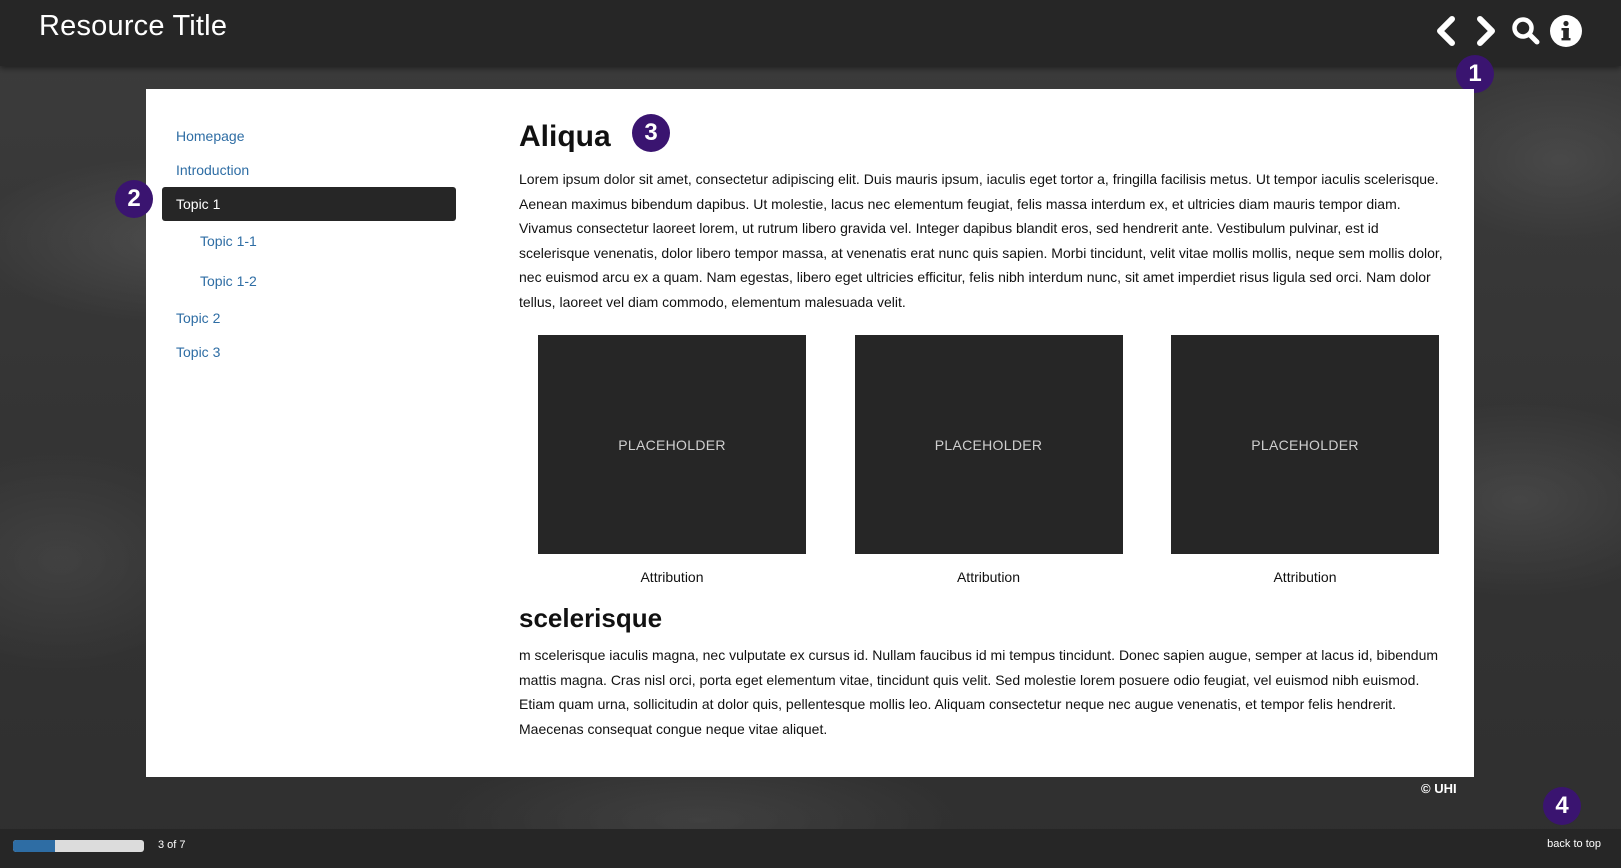 This screenshot has width=1621, height=868. What do you see at coordinates (133, 26) in the screenshot?
I see `resource-title: Resource Title` at bounding box center [133, 26].